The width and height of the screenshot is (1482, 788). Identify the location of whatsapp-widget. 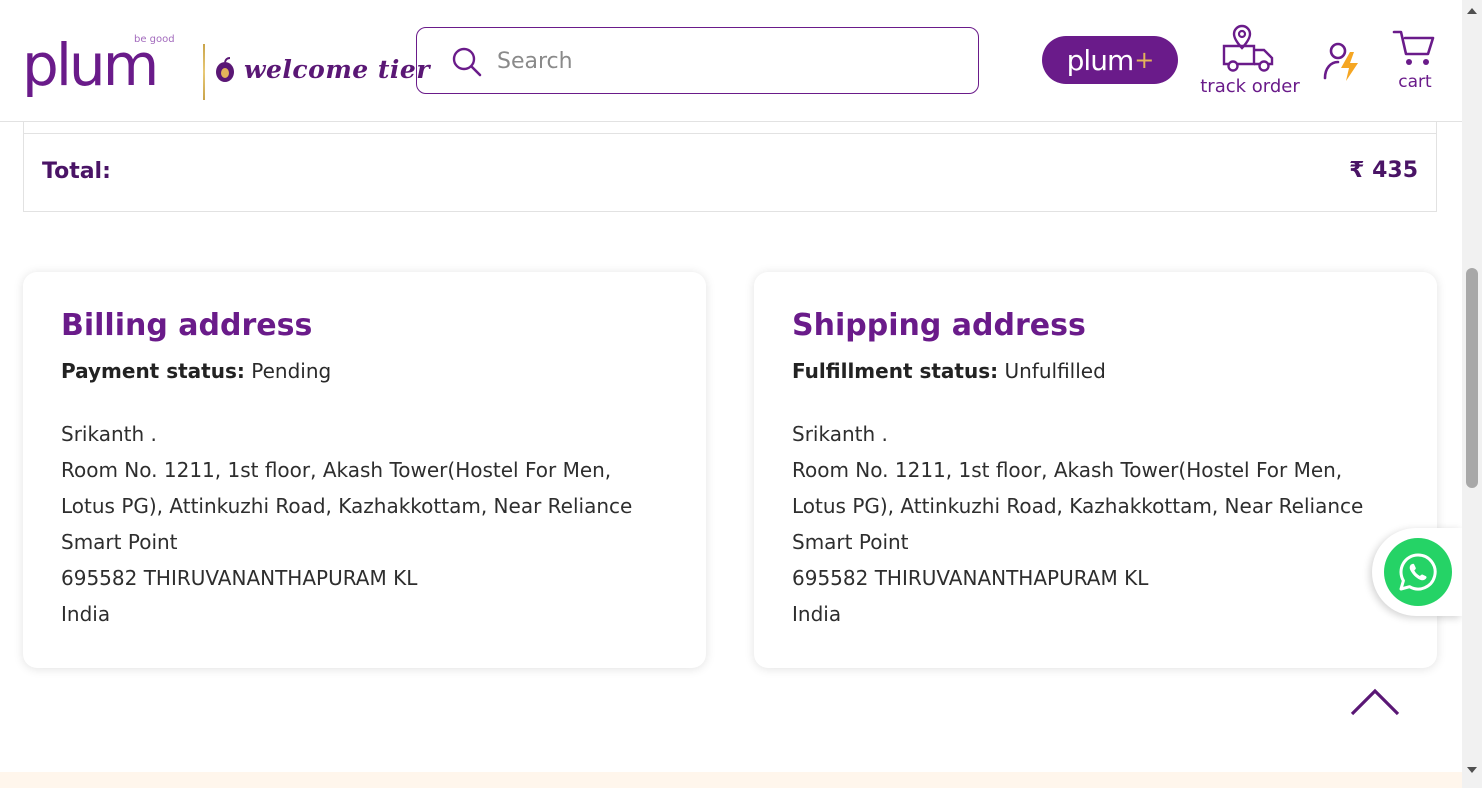
(1417, 572).